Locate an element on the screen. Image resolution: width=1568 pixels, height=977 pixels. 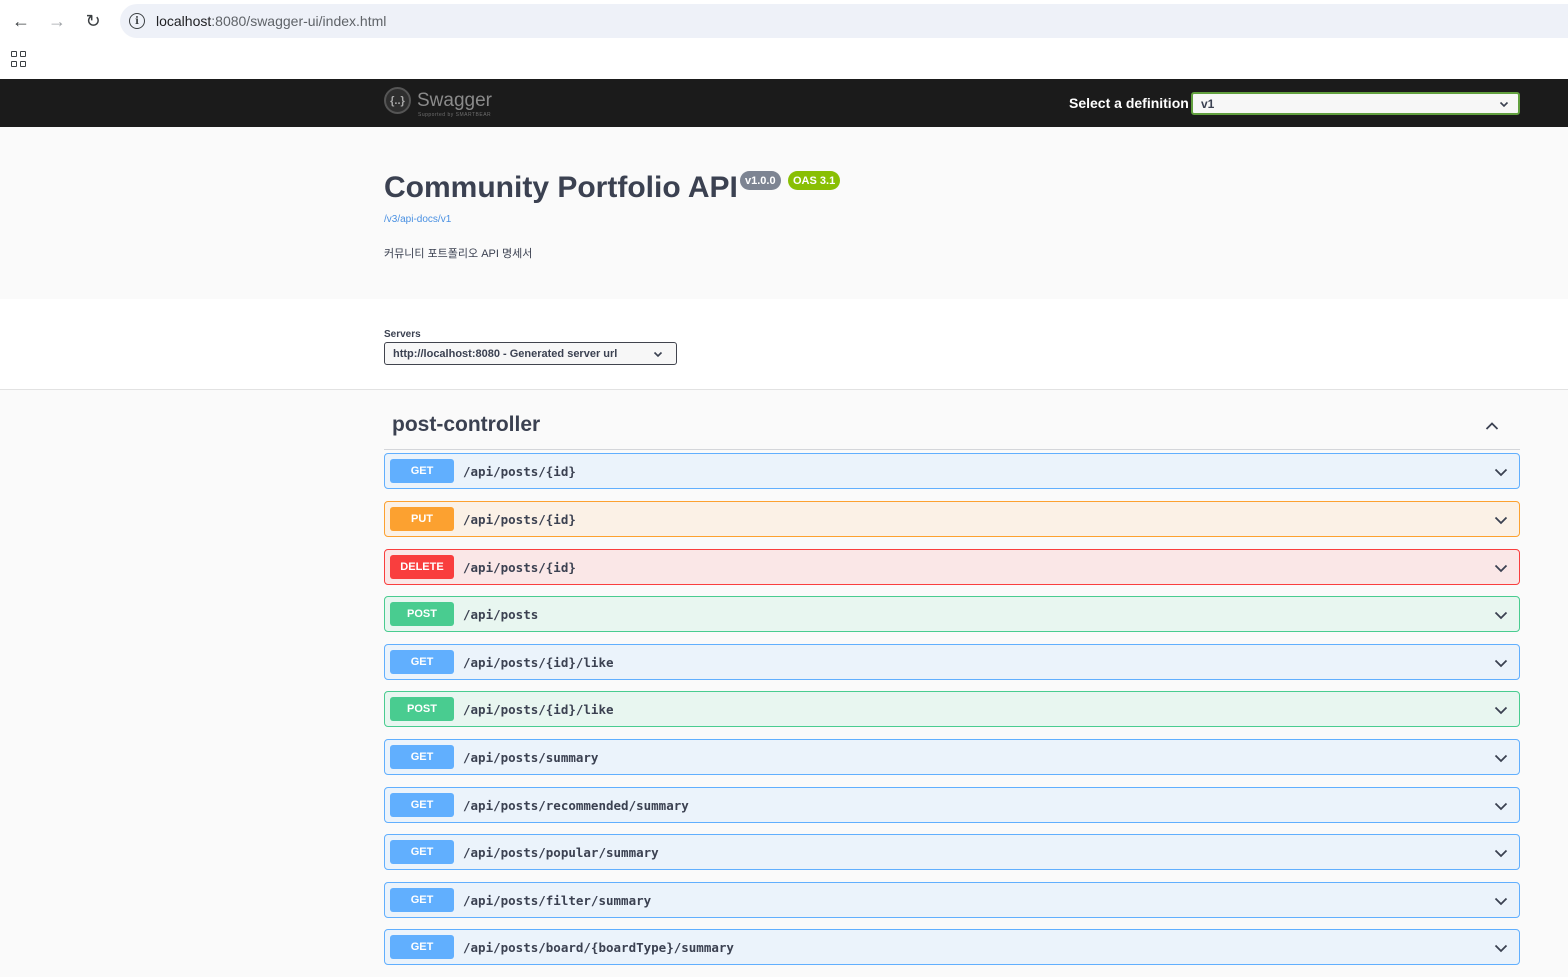
method-badge: PUT is located at coordinates (422, 519).